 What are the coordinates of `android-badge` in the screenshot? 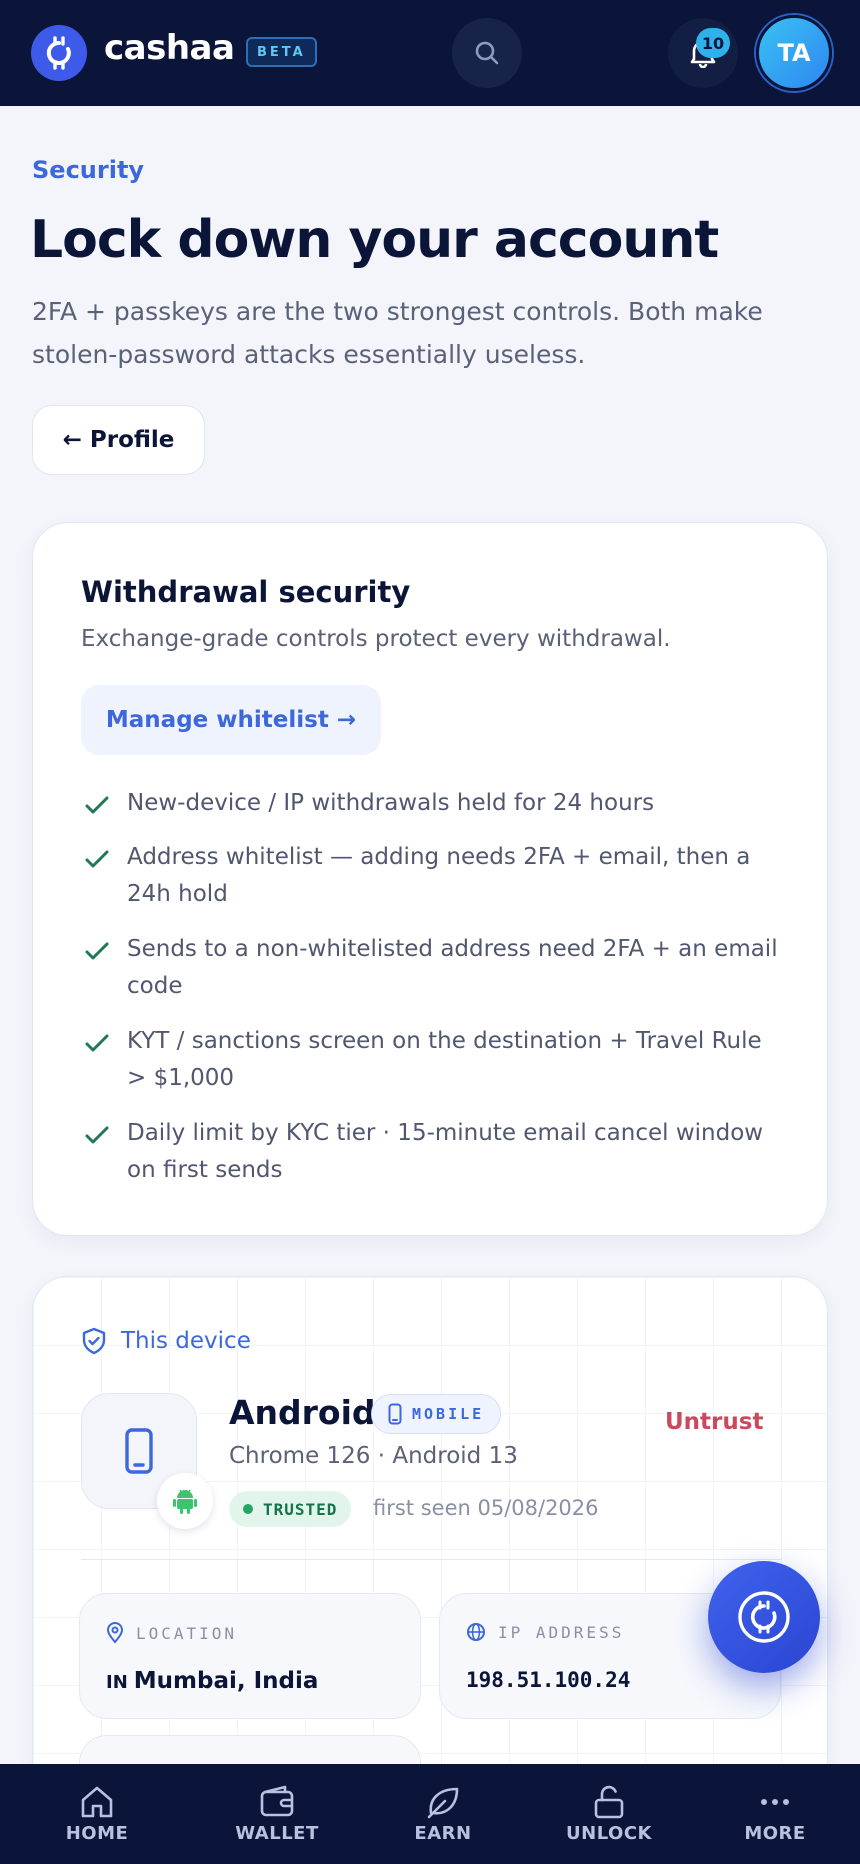 It's located at (185, 1501).